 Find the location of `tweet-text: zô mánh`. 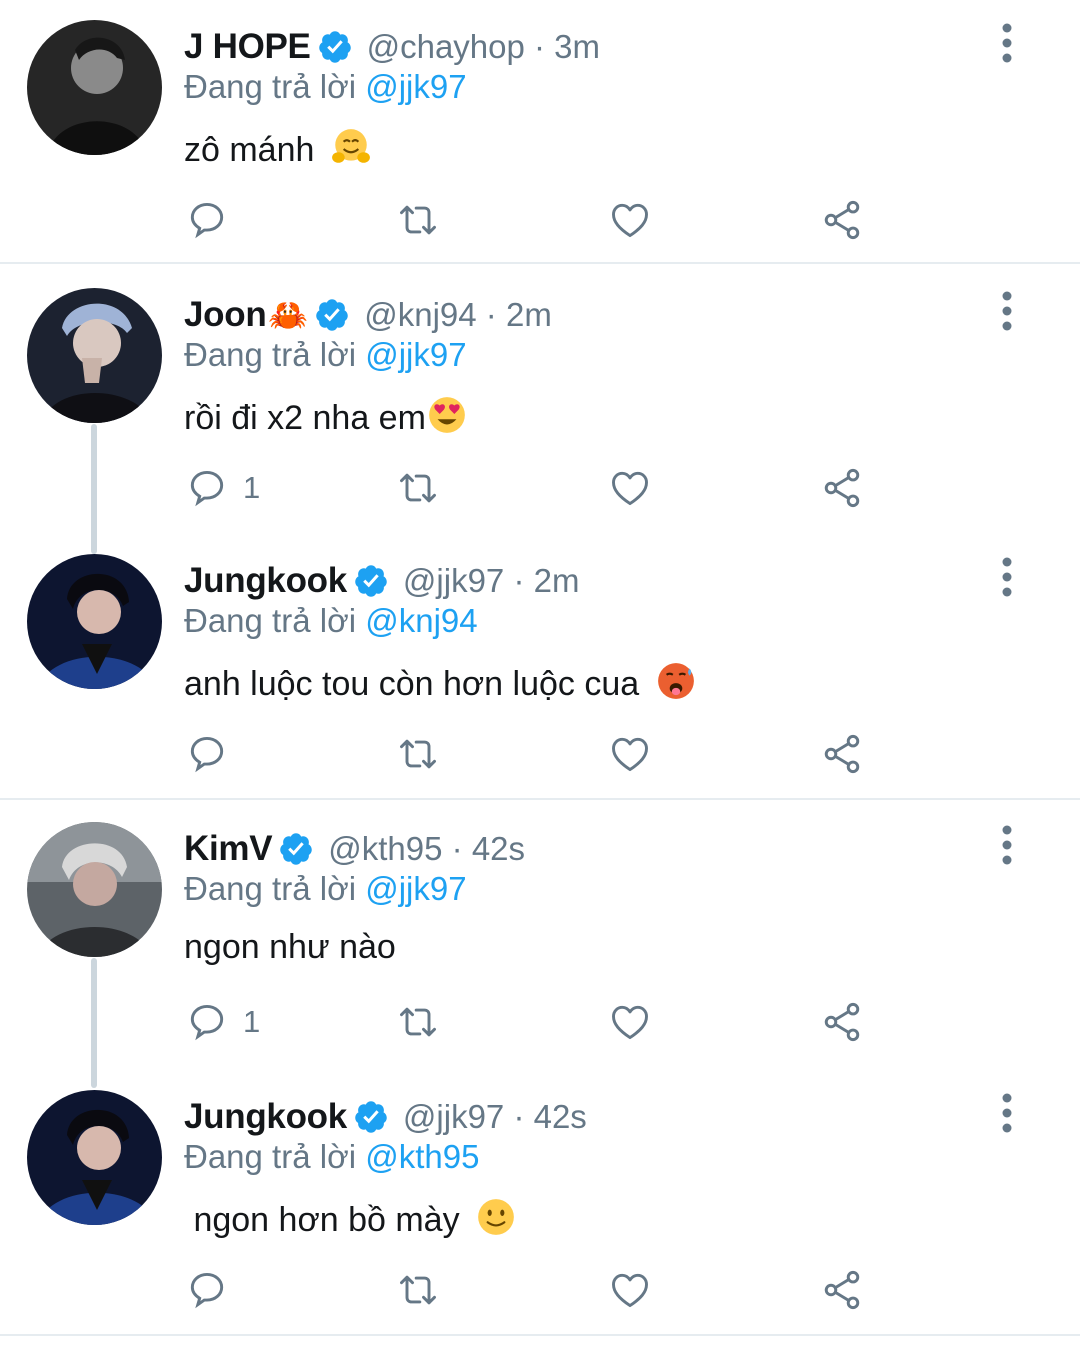

tweet-text: zô mánh is located at coordinates (278, 148).